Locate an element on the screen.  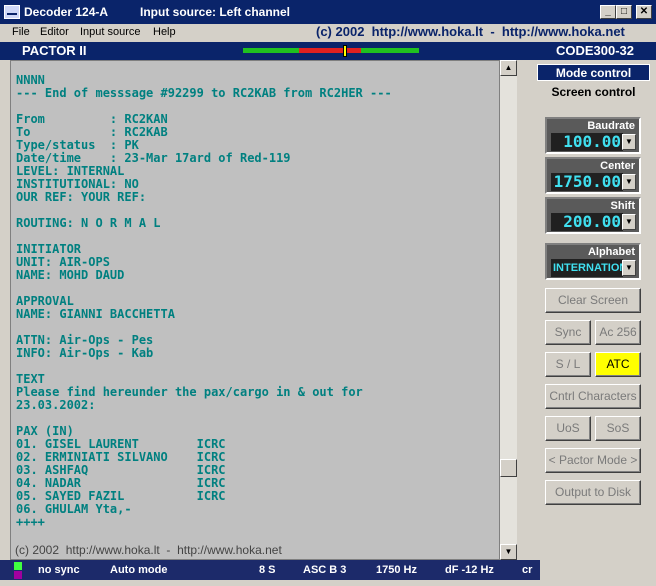
sync-button: Sync is located at coordinates (568, 332).